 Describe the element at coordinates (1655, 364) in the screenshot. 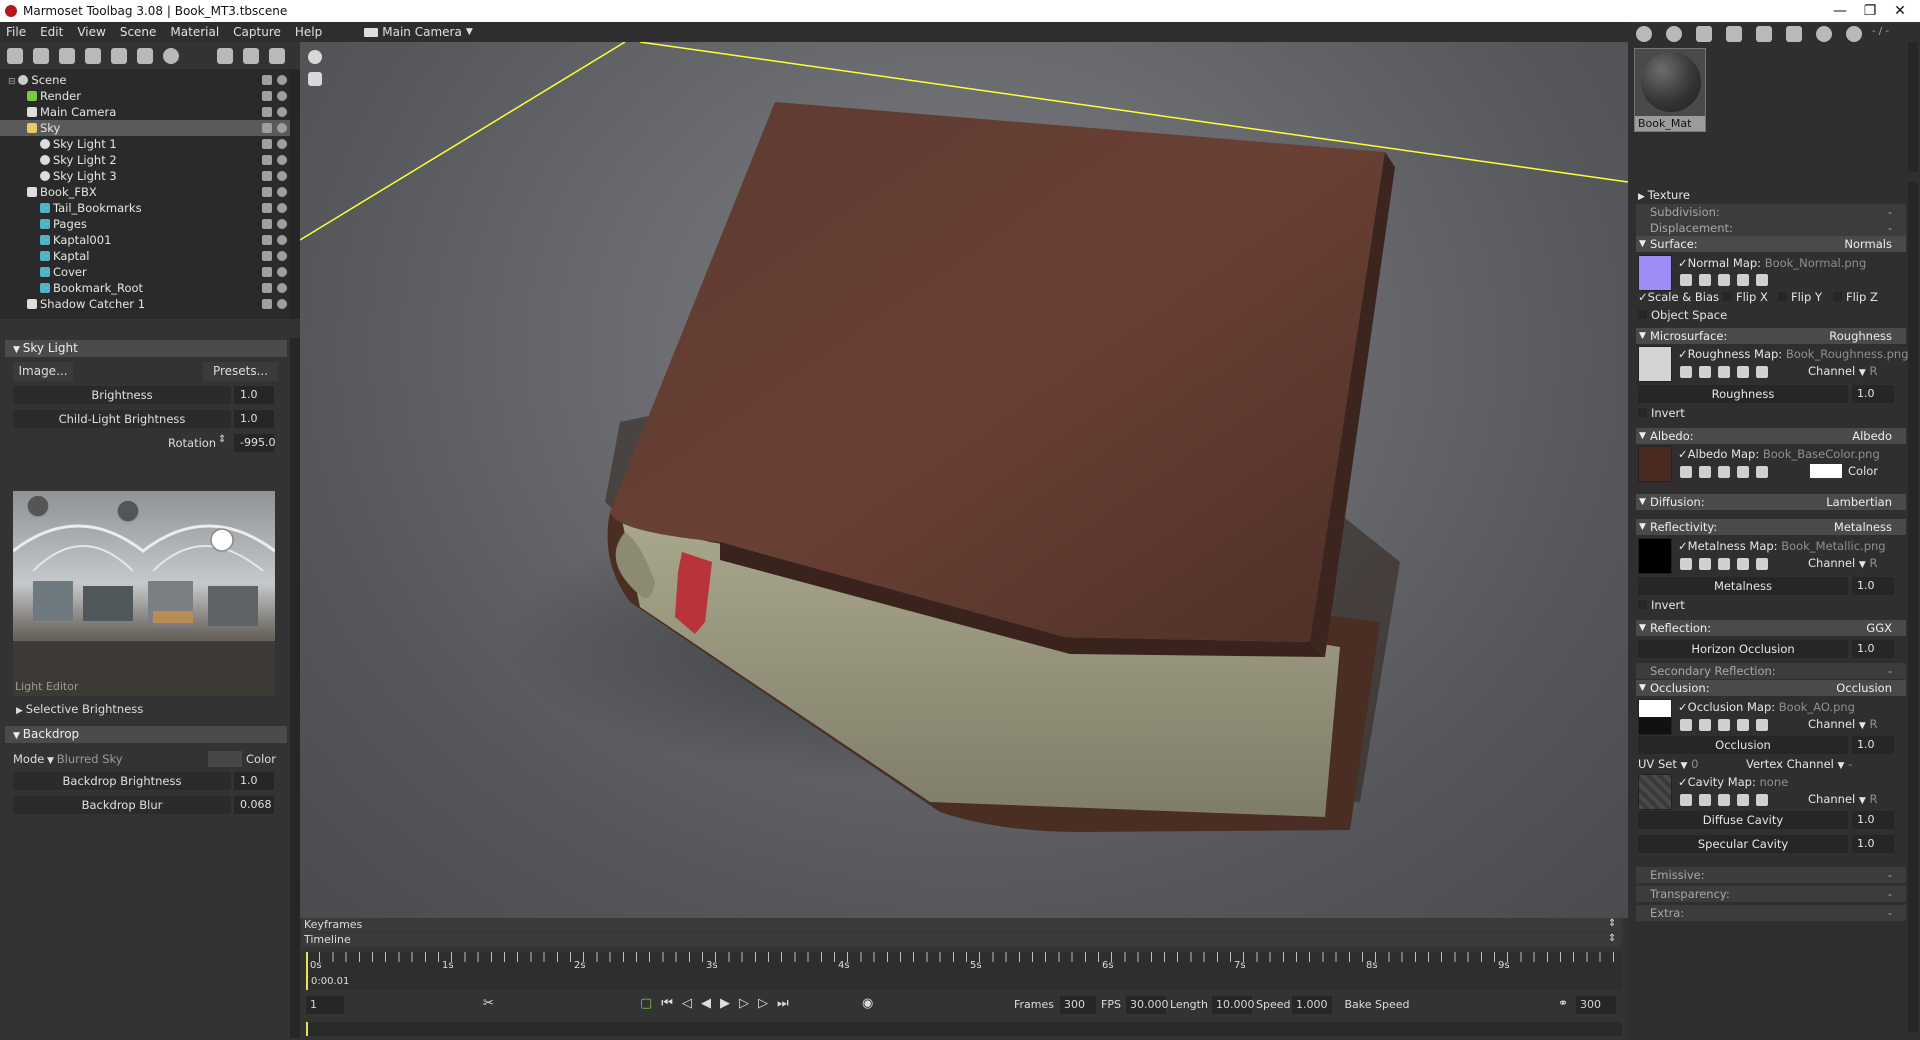

I see `roughness-map-thumbnail` at that location.